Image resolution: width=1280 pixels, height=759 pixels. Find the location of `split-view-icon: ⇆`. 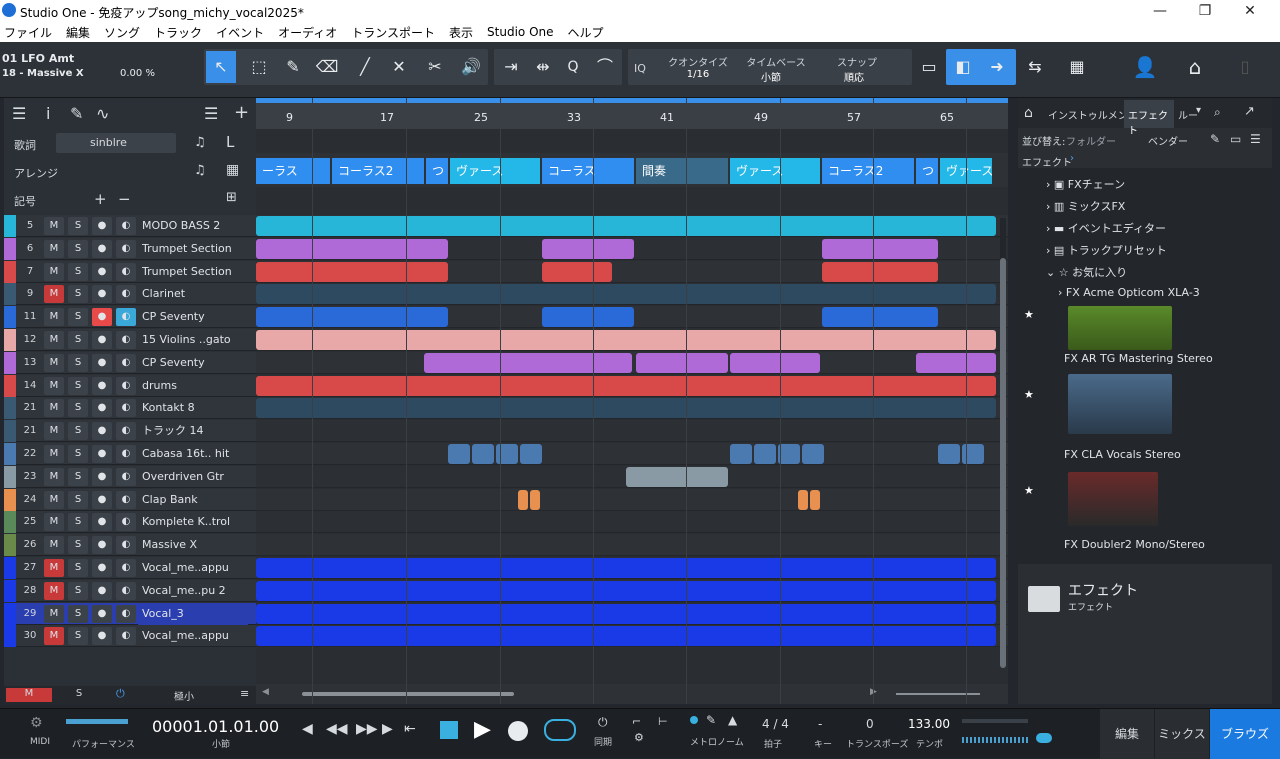

split-view-icon: ⇆ is located at coordinates (1035, 67).